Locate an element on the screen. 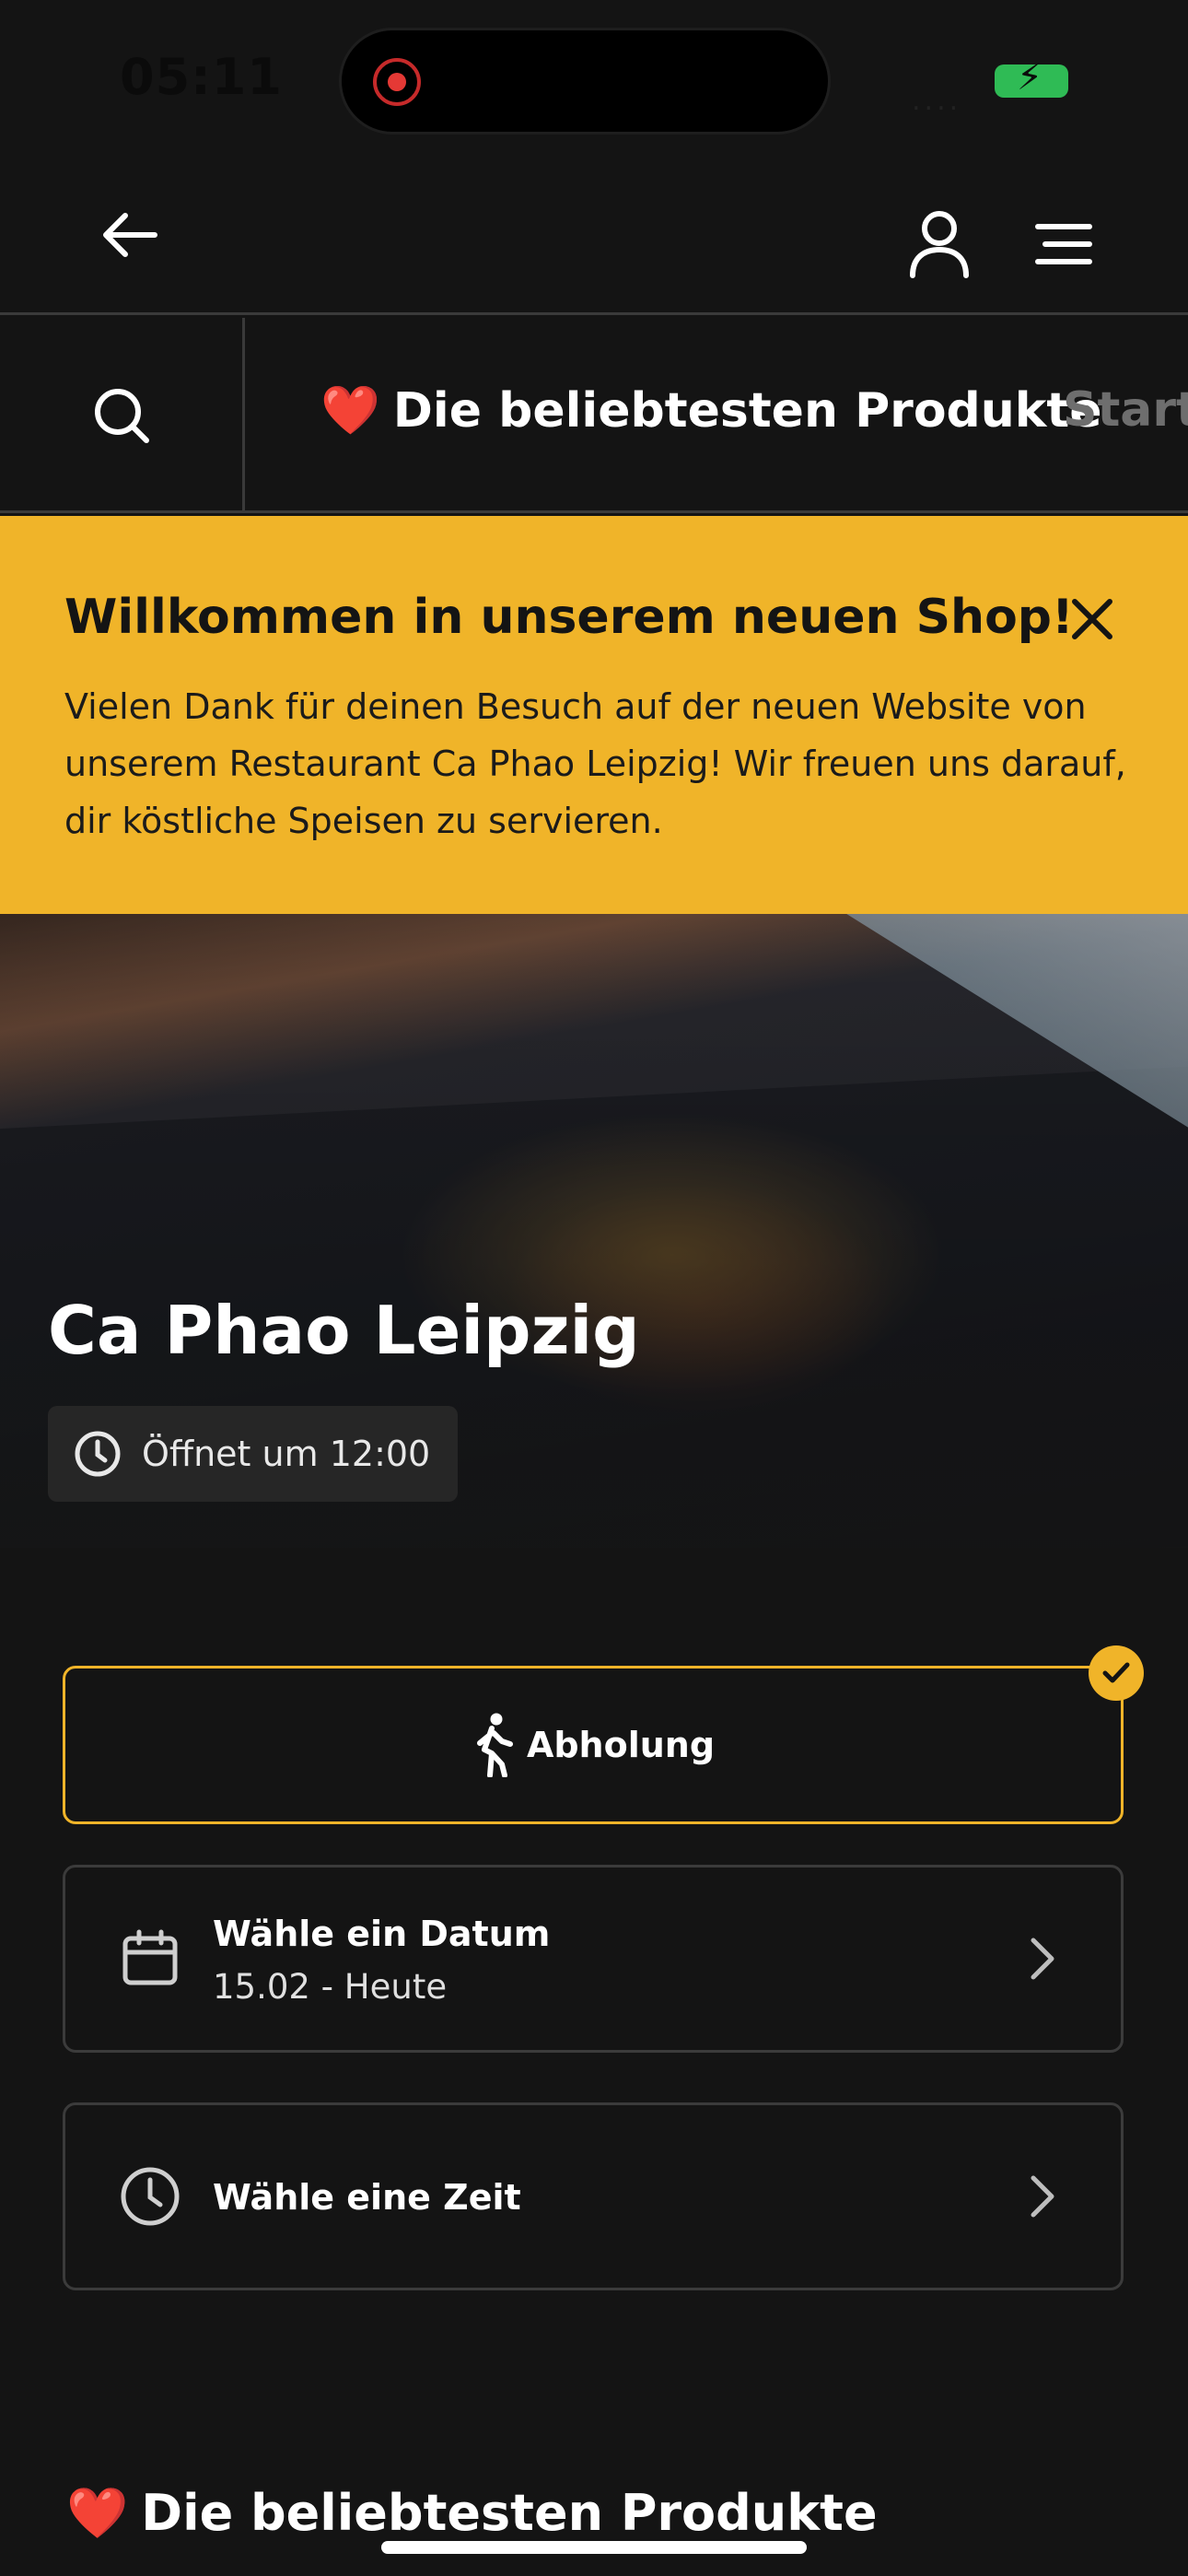 The width and height of the screenshot is (1188, 2576). menu-icon is located at coordinates (1063, 244).